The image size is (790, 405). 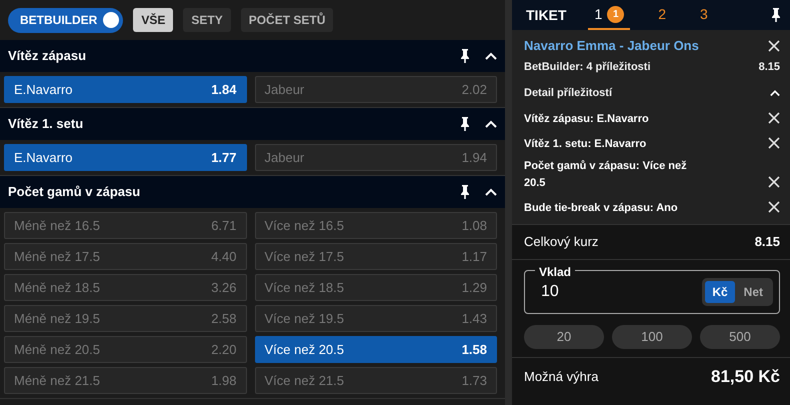 I want to click on ticket-tab: 3, so click(x=704, y=15).